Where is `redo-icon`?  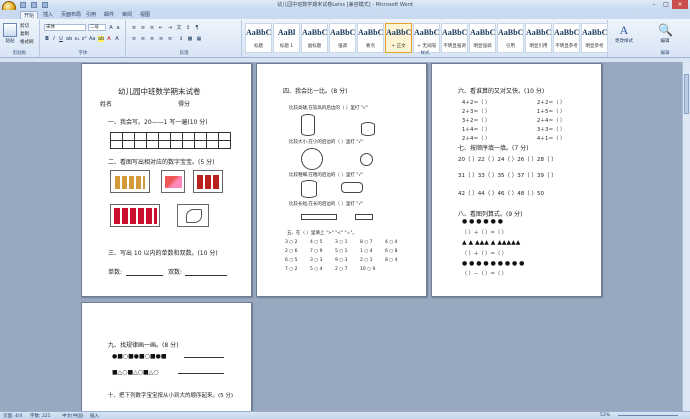
redo-icon is located at coordinates (45, 5).